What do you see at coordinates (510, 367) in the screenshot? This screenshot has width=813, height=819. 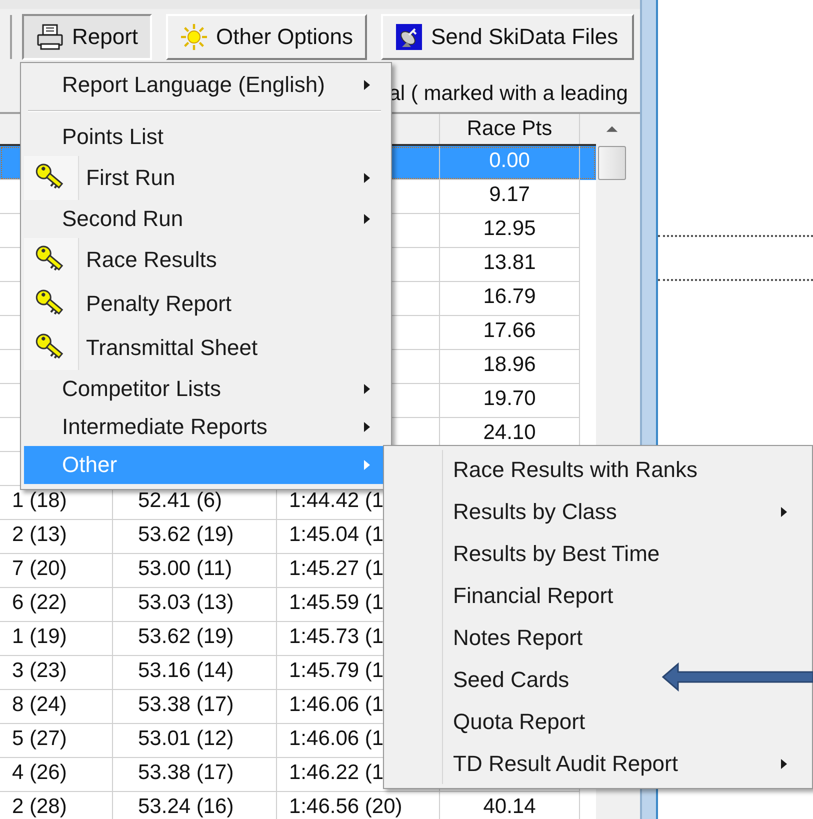 I see `table-cell: 18.96` at bounding box center [510, 367].